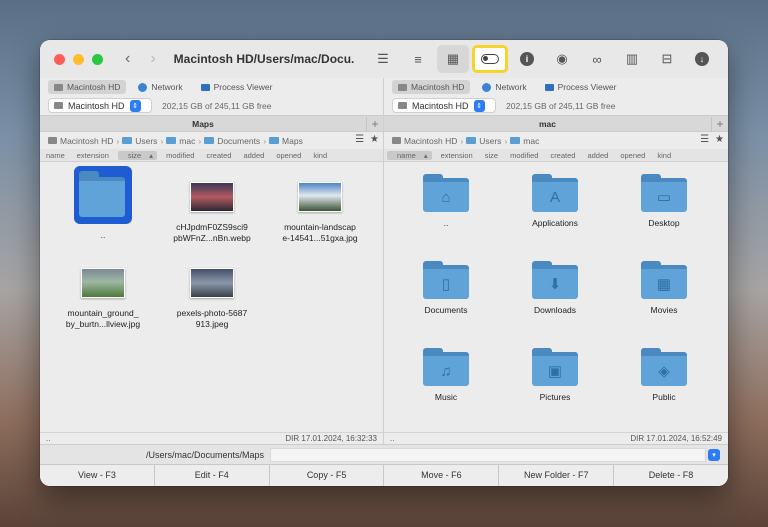  Describe the element at coordinates (549, 87) in the screenshot. I see `process-icon` at that location.